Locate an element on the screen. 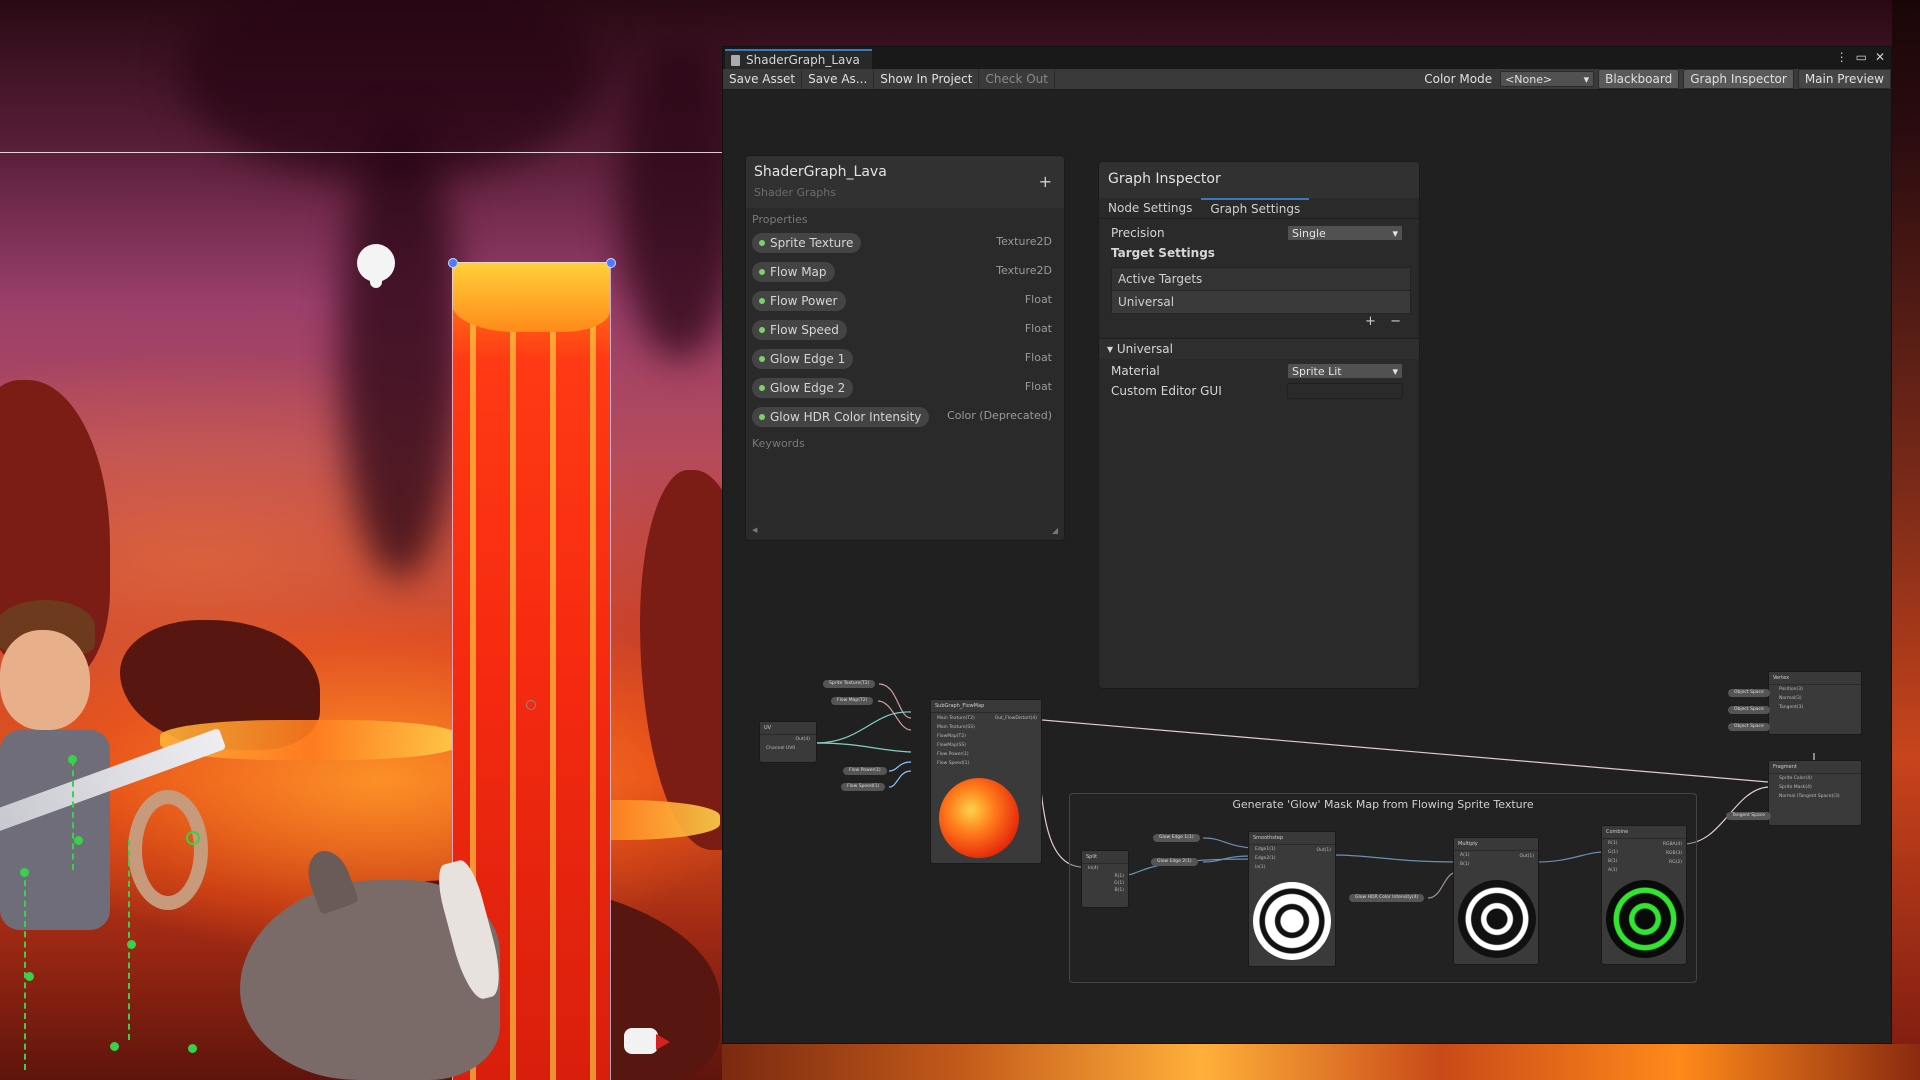 This screenshot has width=1920, height=1080. port: In(4) is located at coordinates (1105, 868).